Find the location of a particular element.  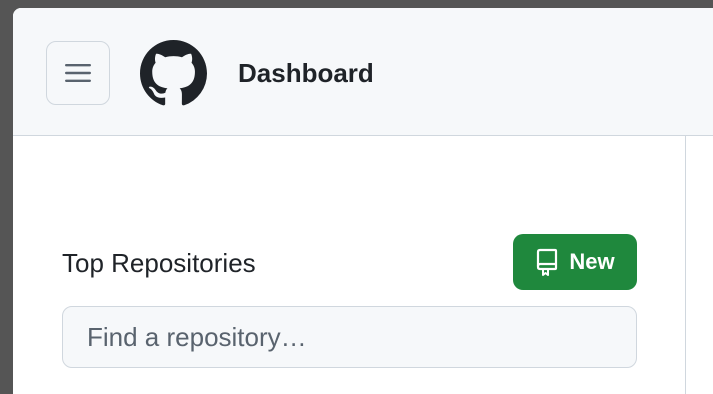

new-button-label: New is located at coordinates (592, 261).